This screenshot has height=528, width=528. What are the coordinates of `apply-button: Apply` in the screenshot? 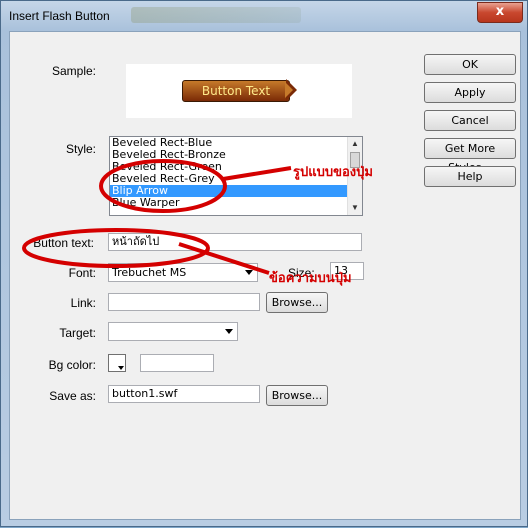 It's located at (470, 92).